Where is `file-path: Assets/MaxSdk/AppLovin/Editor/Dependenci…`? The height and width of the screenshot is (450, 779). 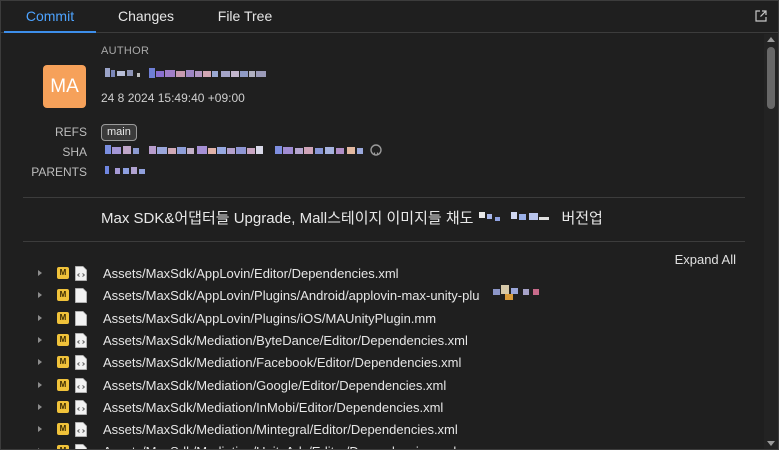
file-path: Assets/MaxSdk/AppLovin/Editor/Dependenci… is located at coordinates (251, 273).